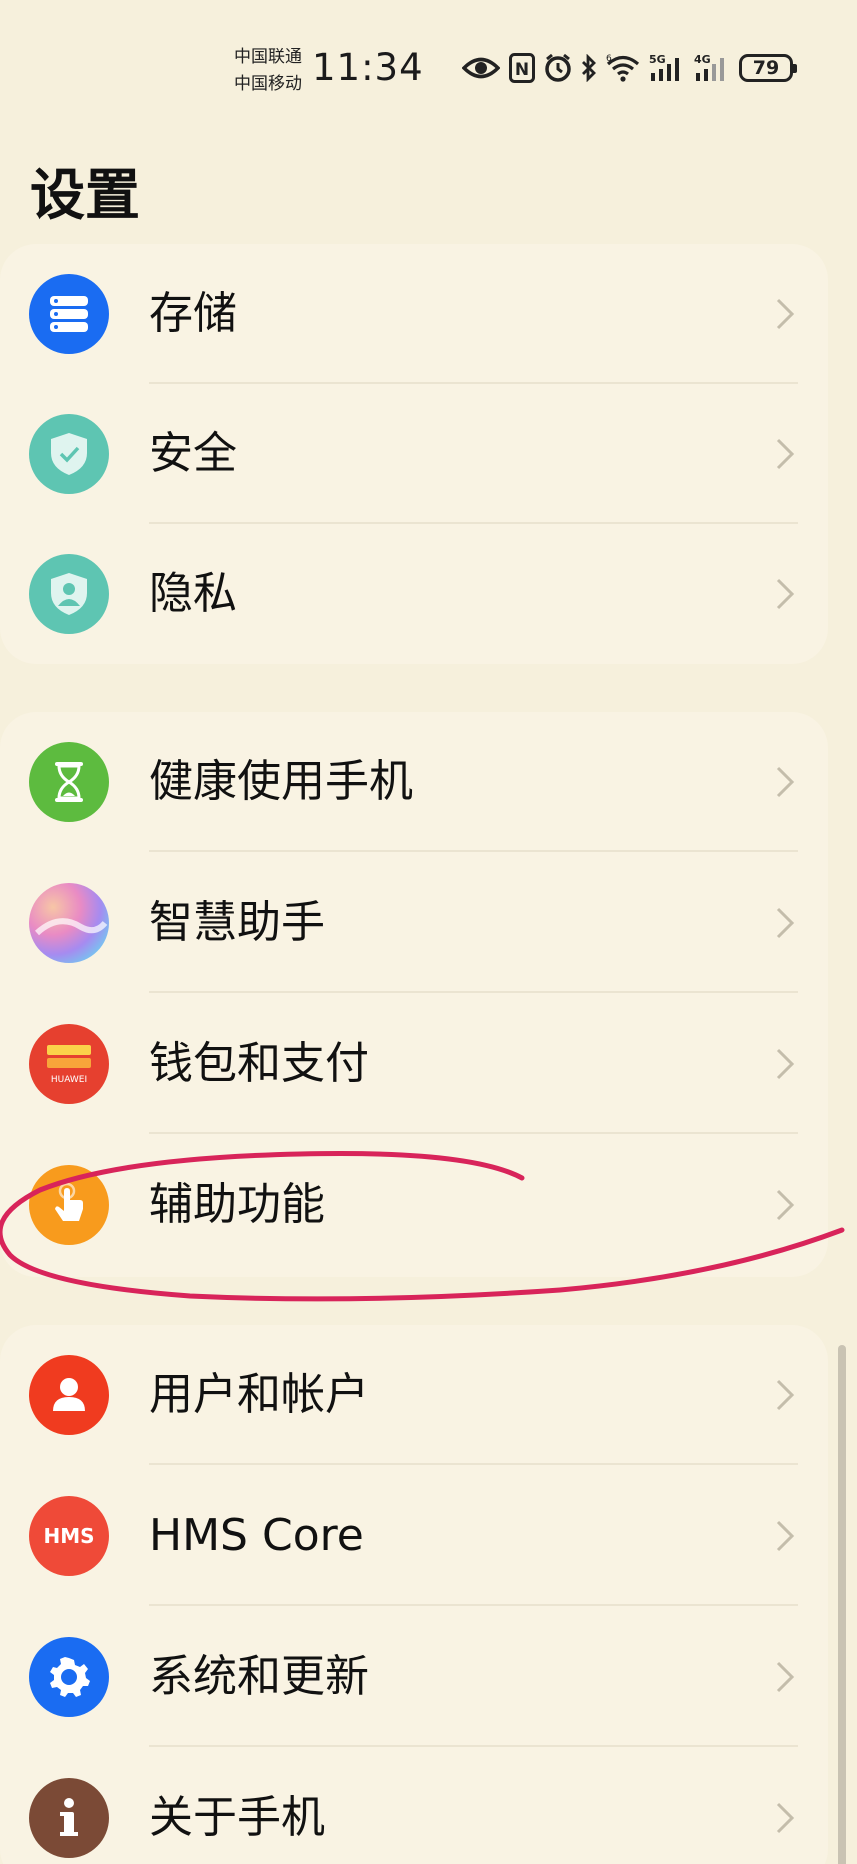  Describe the element at coordinates (842, 1604) in the screenshot. I see `scrollbar` at that location.